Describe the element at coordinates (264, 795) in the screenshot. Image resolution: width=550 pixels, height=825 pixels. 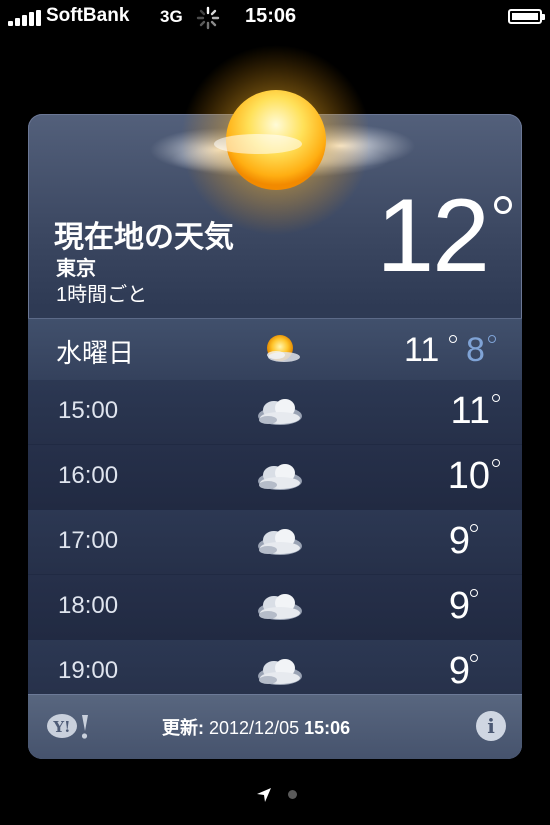
I see `location-arrow-icon` at that location.